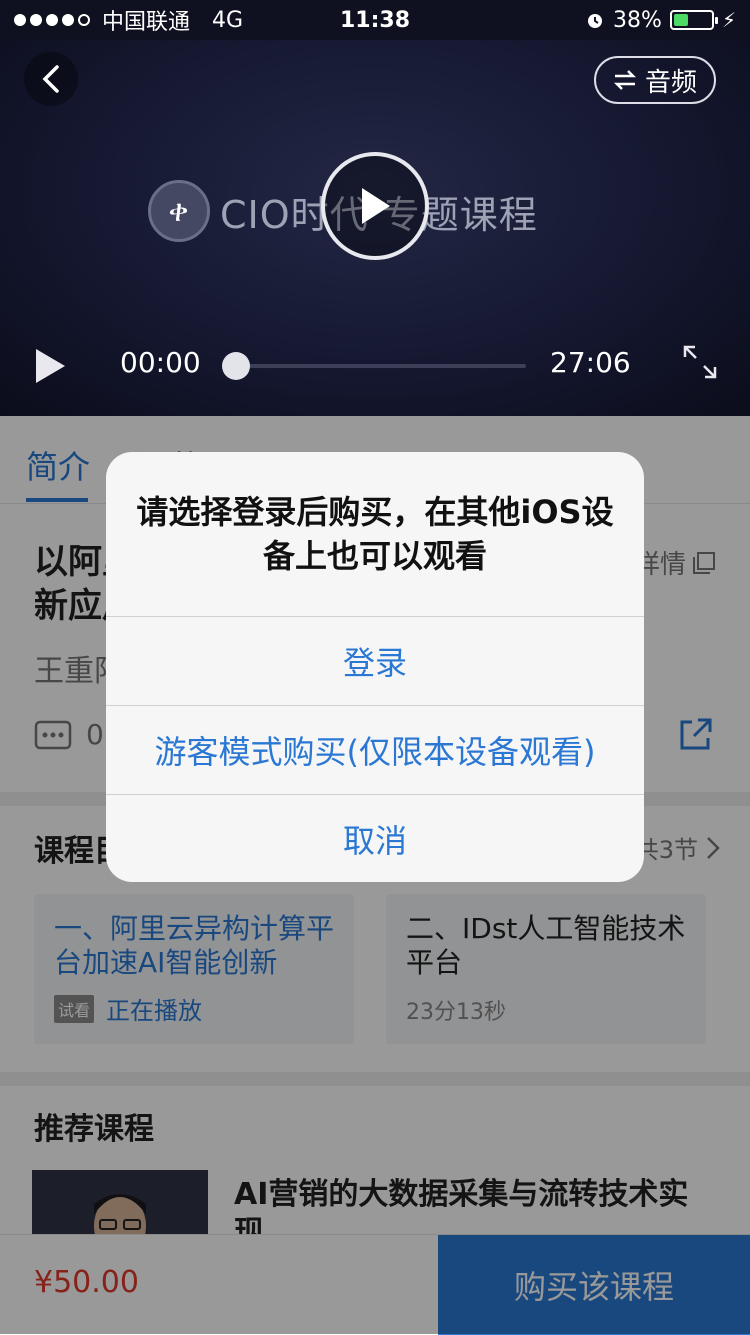 Image resolution: width=750 pixels, height=1335 pixels. I want to click on network-type: 4G, so click(228, 20).